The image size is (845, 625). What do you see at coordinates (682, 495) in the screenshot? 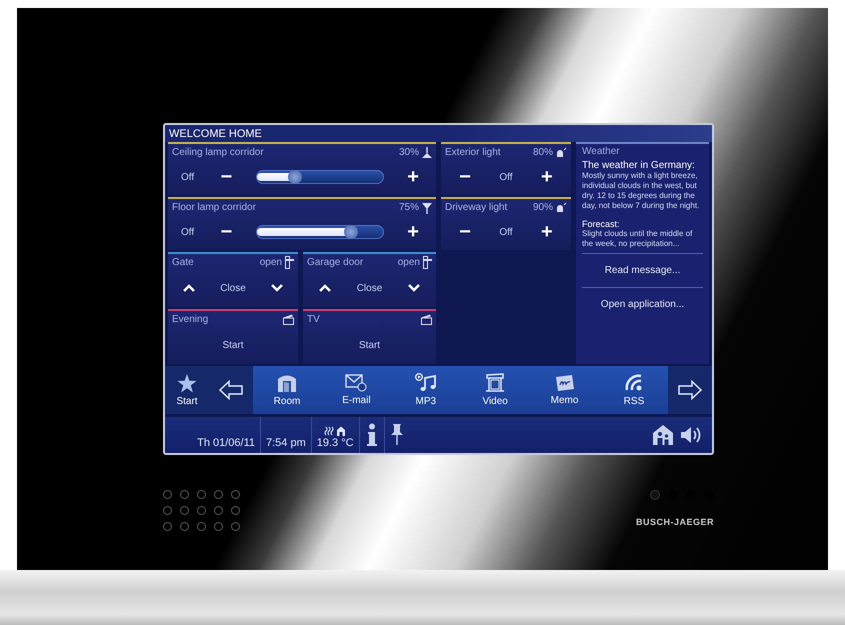
I see `indicator-leds-icon` at bounding box center [682, 495].